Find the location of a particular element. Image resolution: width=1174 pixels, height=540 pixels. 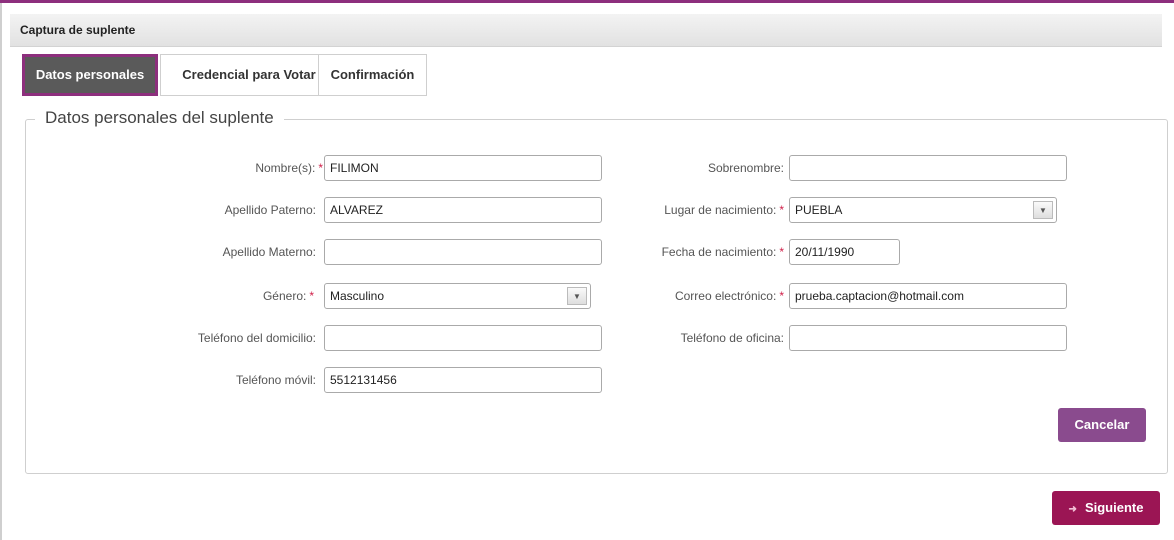

telefono-movil-label: Teléfono móvil: is located at coordinates (275, 380).